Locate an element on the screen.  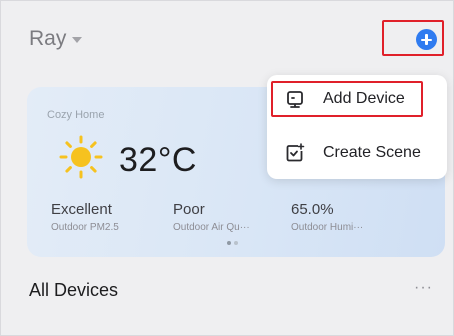
temperature: 32°C is located at coordinates (158, 160).